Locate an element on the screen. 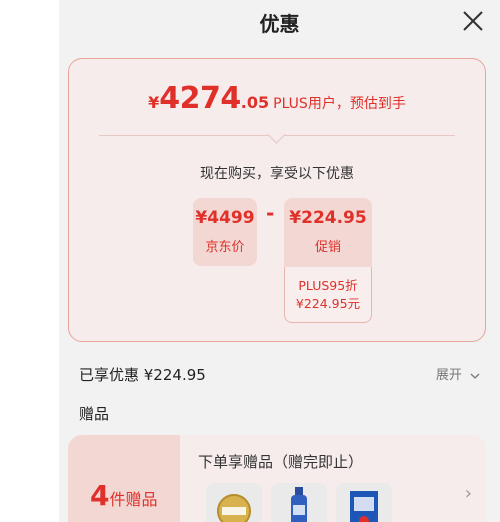  gift-count-unit: 件赠品 is located at coordinates (133, 499).